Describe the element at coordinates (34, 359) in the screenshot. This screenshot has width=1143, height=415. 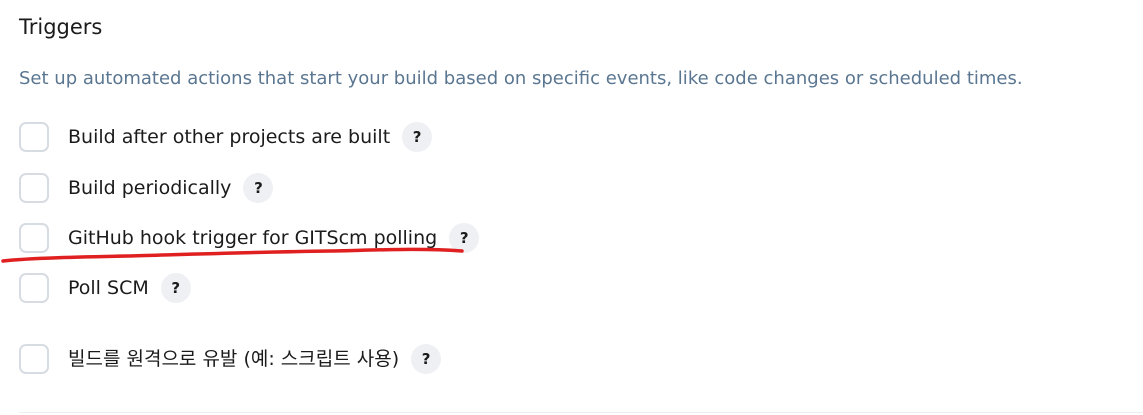
I see `remote-build-trigger-checkbox` at that location.